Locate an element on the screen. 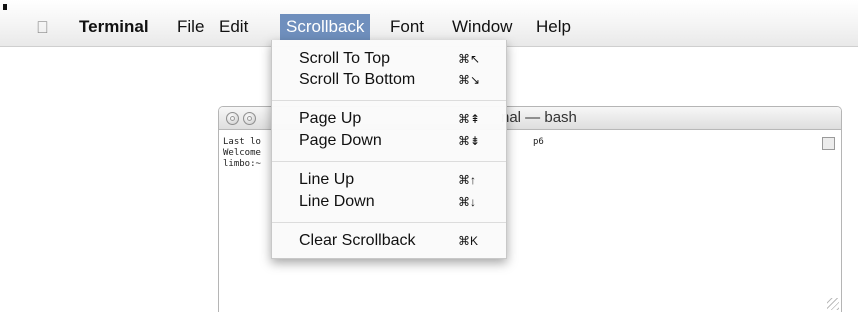 This screenshot has height=312, width=858. menu-item-page-up: Page Up ⌘⇞ is located at coordinates (389, 119).